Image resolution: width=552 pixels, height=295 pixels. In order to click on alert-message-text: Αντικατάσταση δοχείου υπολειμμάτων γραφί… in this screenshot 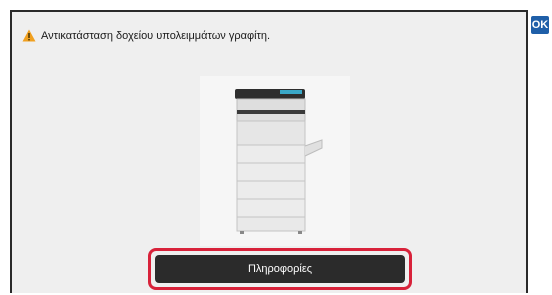, I will do `click(156, 35)`.